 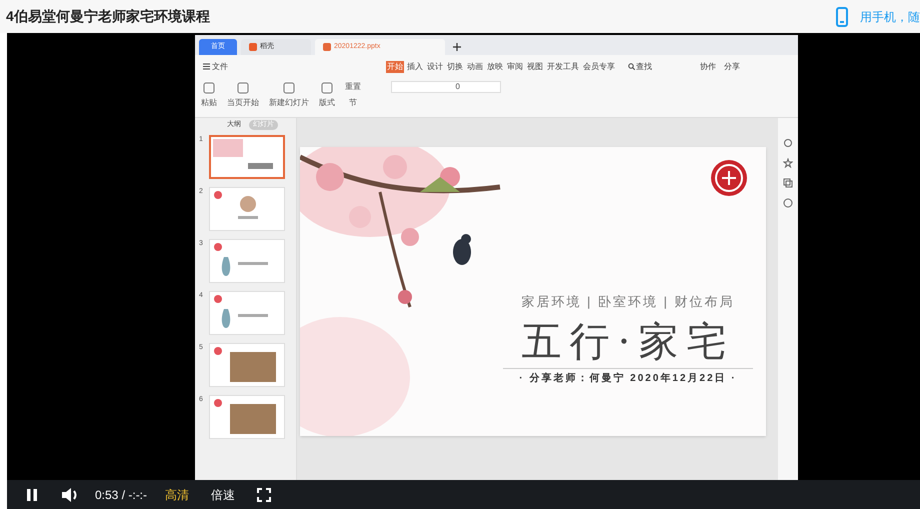 What do you see at coordinates (32, 495) in the screenshot?
I see `pause-button` at bounding box center [32, 495].